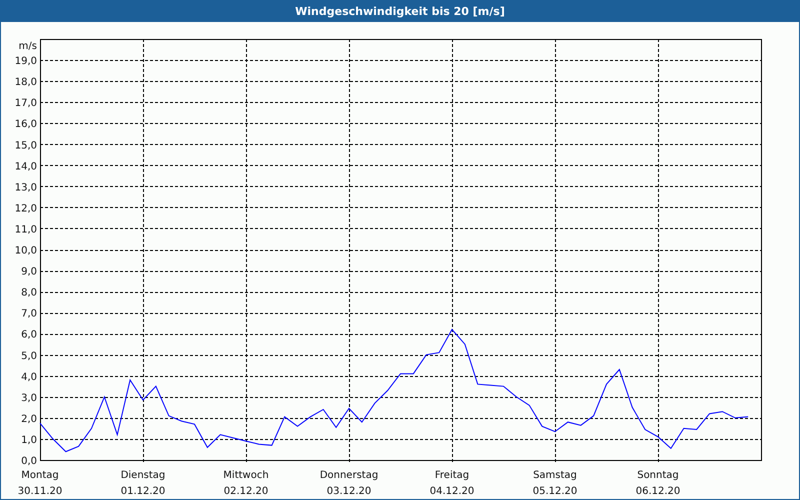 The width and height of the screenshot is (800, 500). Describe the element at coordinates (29, 419) in the screenshot. I see `y-axis-label: 2,0` at that location.